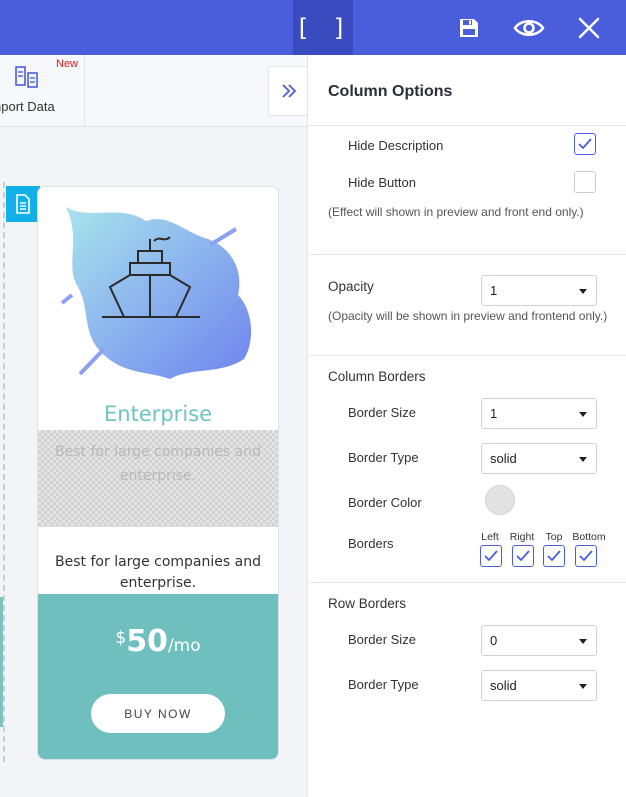 The height and width of the screenshot is (797, 626). Describe the element at coordinates (158, 572) in the screenshot. I see `plan-description: Best for large companies and enterprise.` at that location.